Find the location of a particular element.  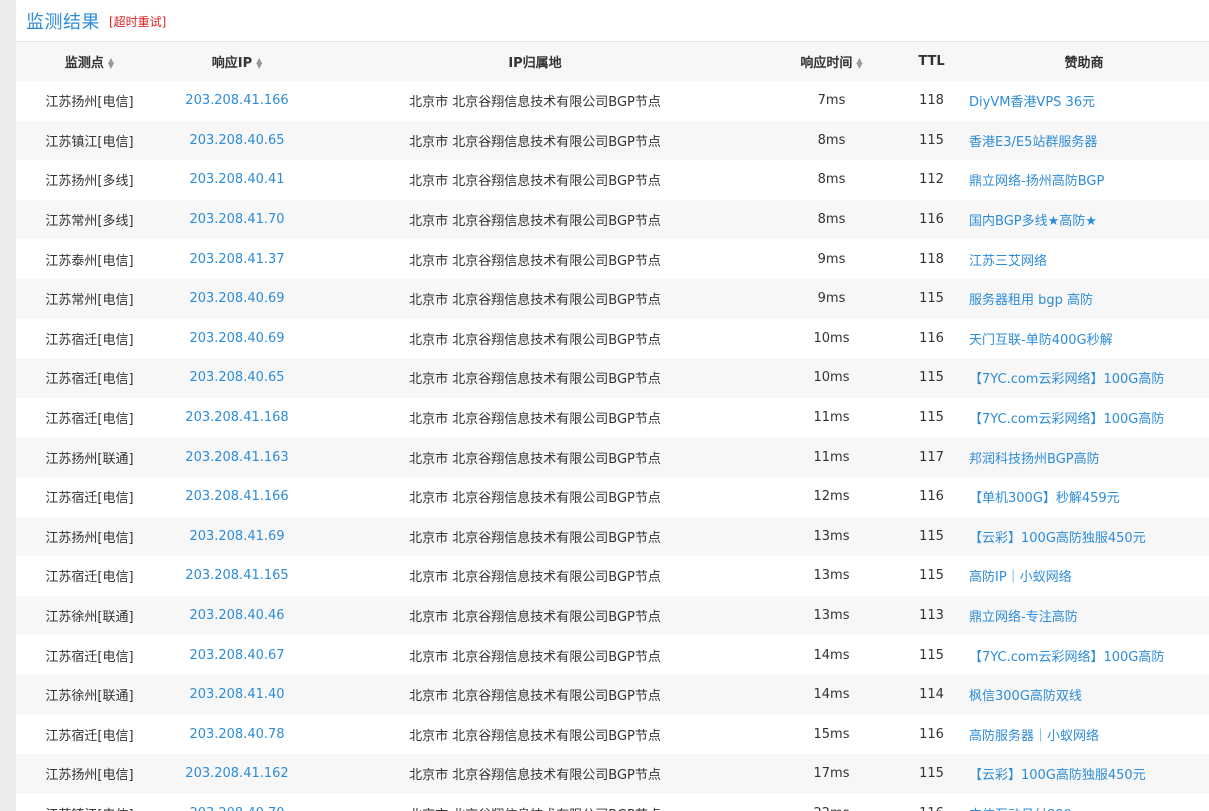

cell-sponsor: 【7YC.com云彩网络】100G高防 is located at coordinates (1084, 378).